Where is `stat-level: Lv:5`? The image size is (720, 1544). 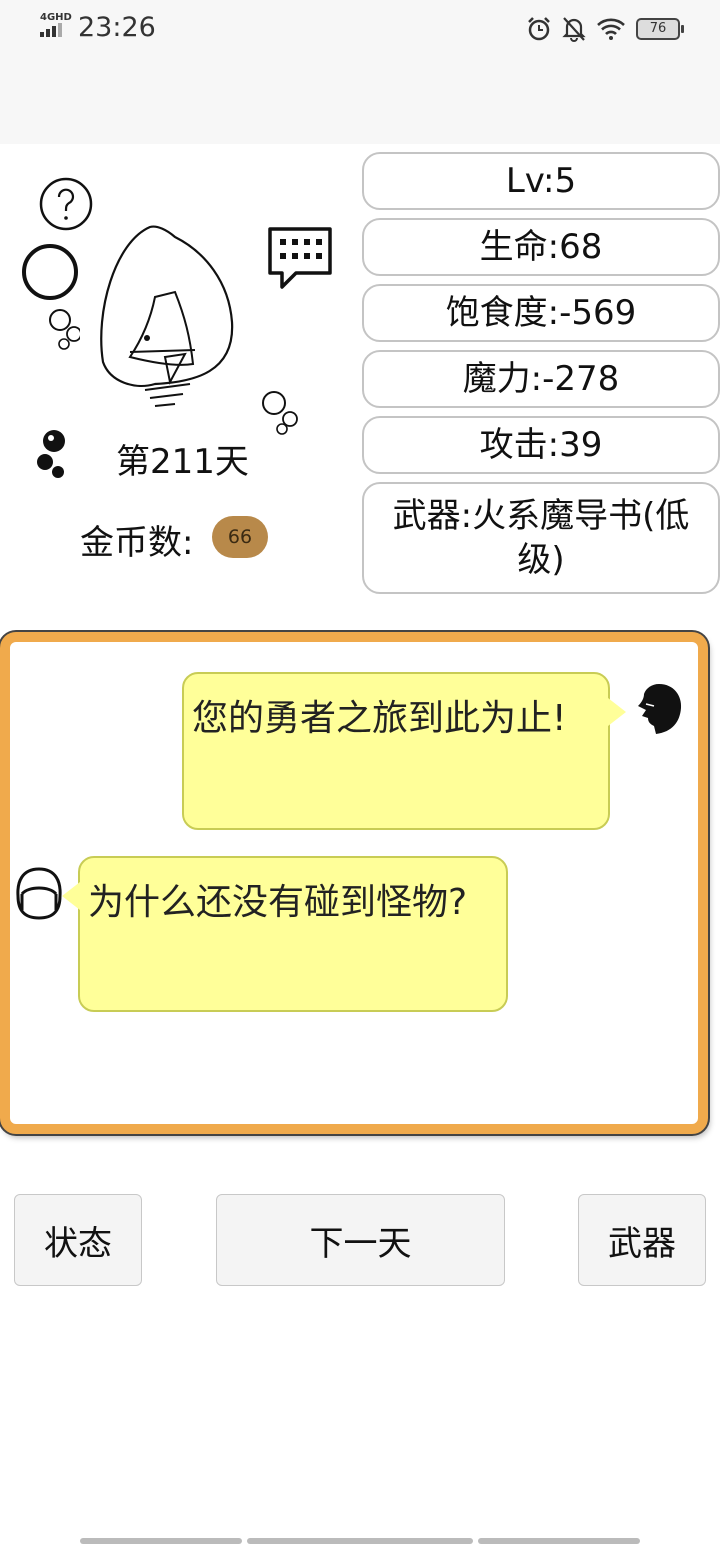
stat-level: Lv:5 is located at coordinates (541, 181).